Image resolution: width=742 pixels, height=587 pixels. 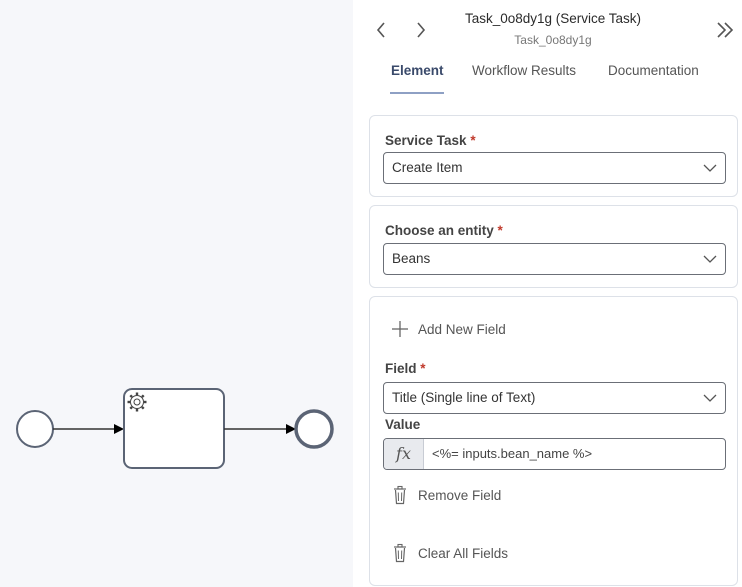 I want to click on collapse-panel-button, so click(x=725, y=30).